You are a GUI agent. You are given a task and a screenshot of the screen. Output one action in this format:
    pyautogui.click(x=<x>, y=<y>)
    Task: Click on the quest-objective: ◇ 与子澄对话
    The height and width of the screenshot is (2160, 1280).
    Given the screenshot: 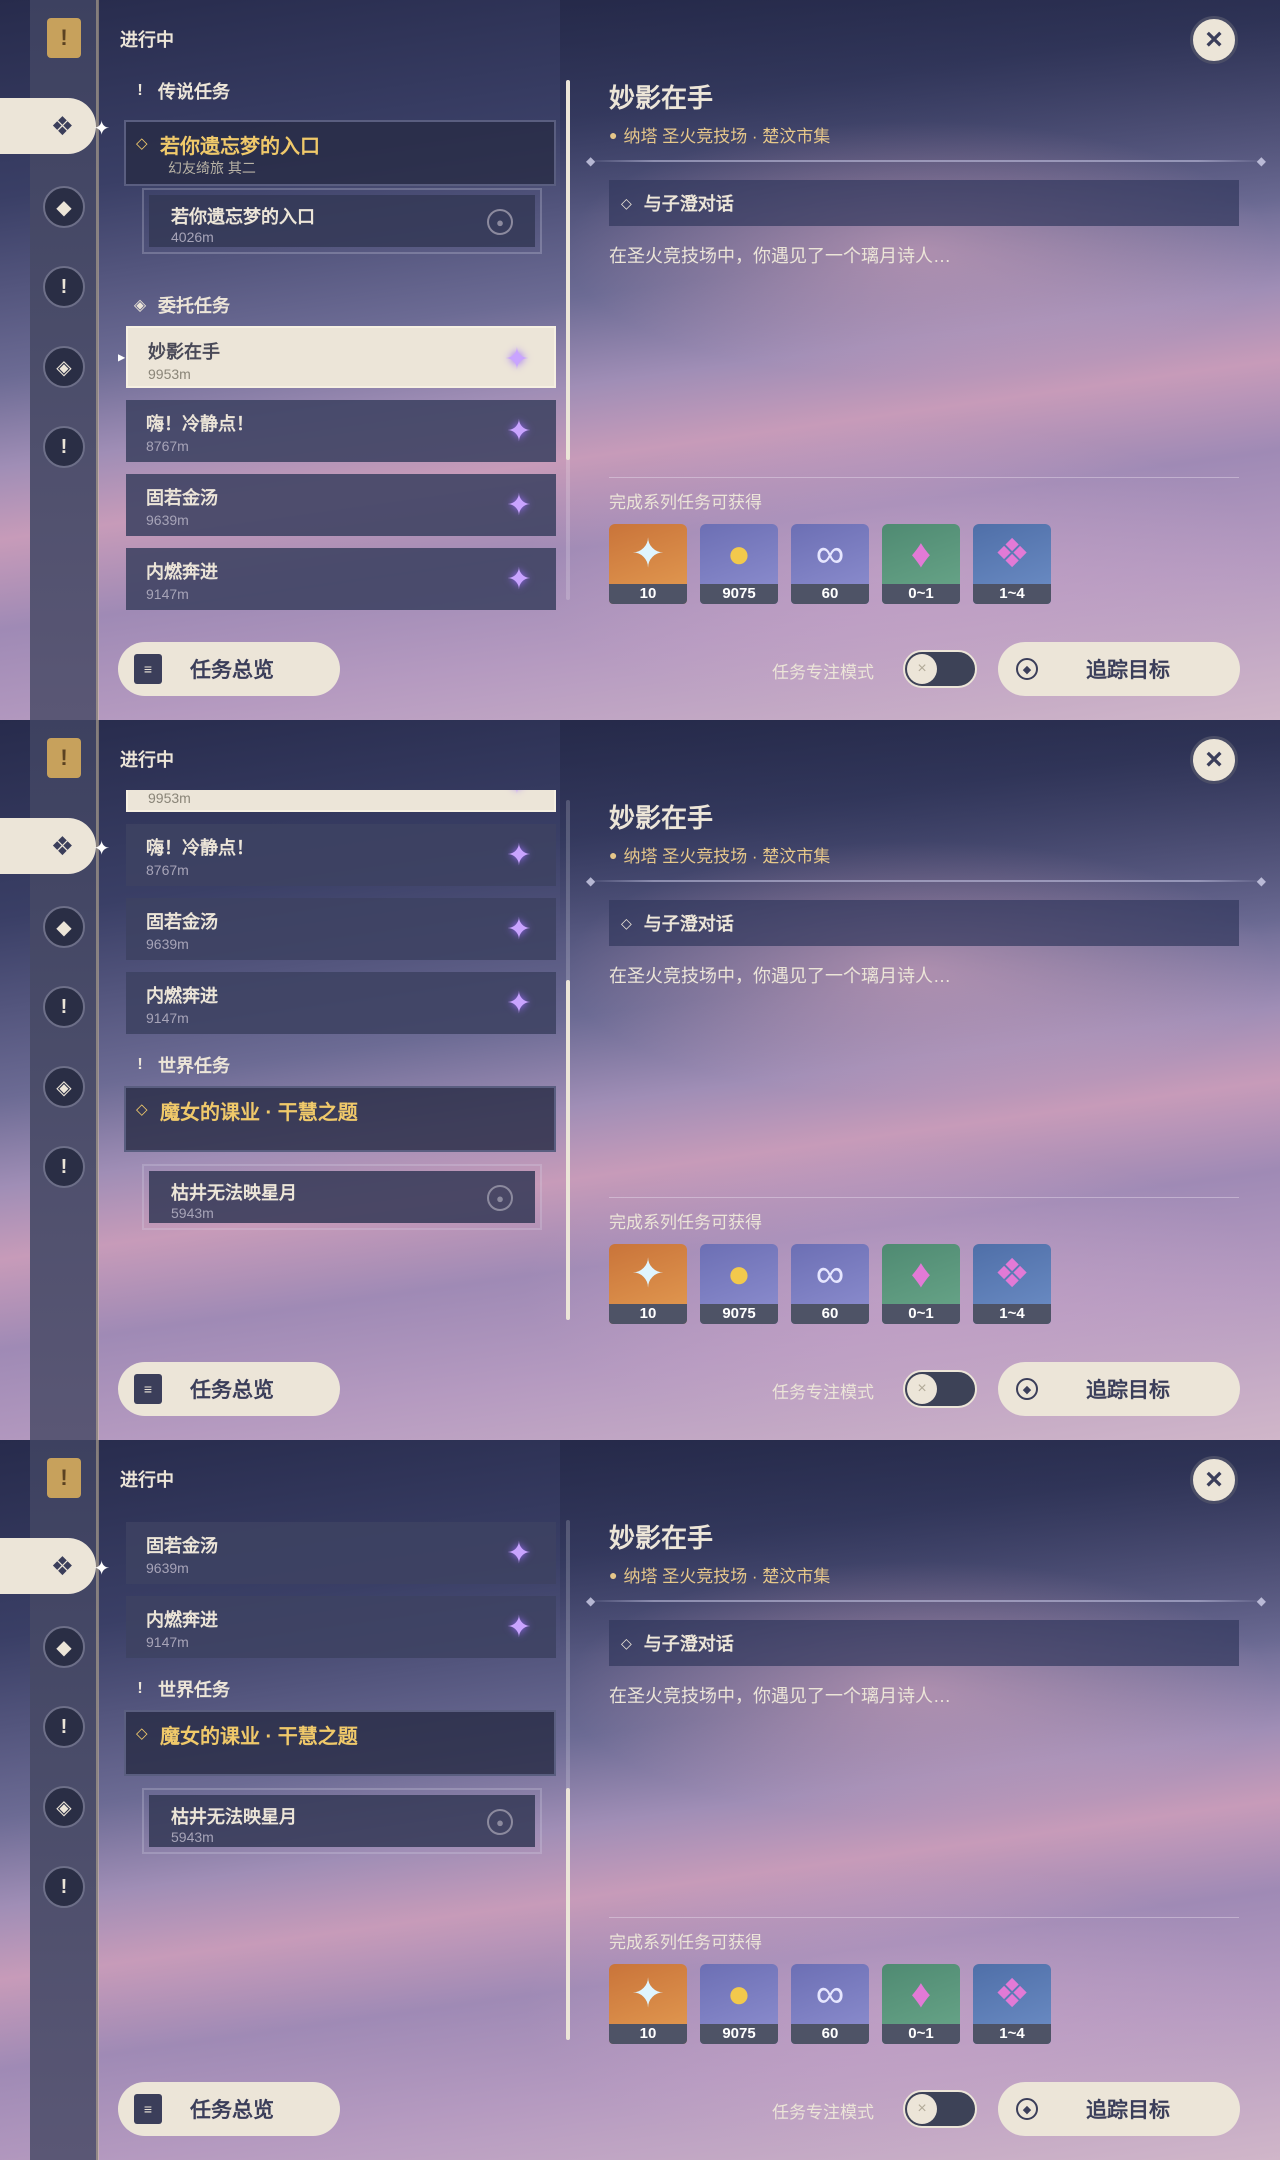 What is the action you would take?
    pyautogui.click(x=924, y=203)
    